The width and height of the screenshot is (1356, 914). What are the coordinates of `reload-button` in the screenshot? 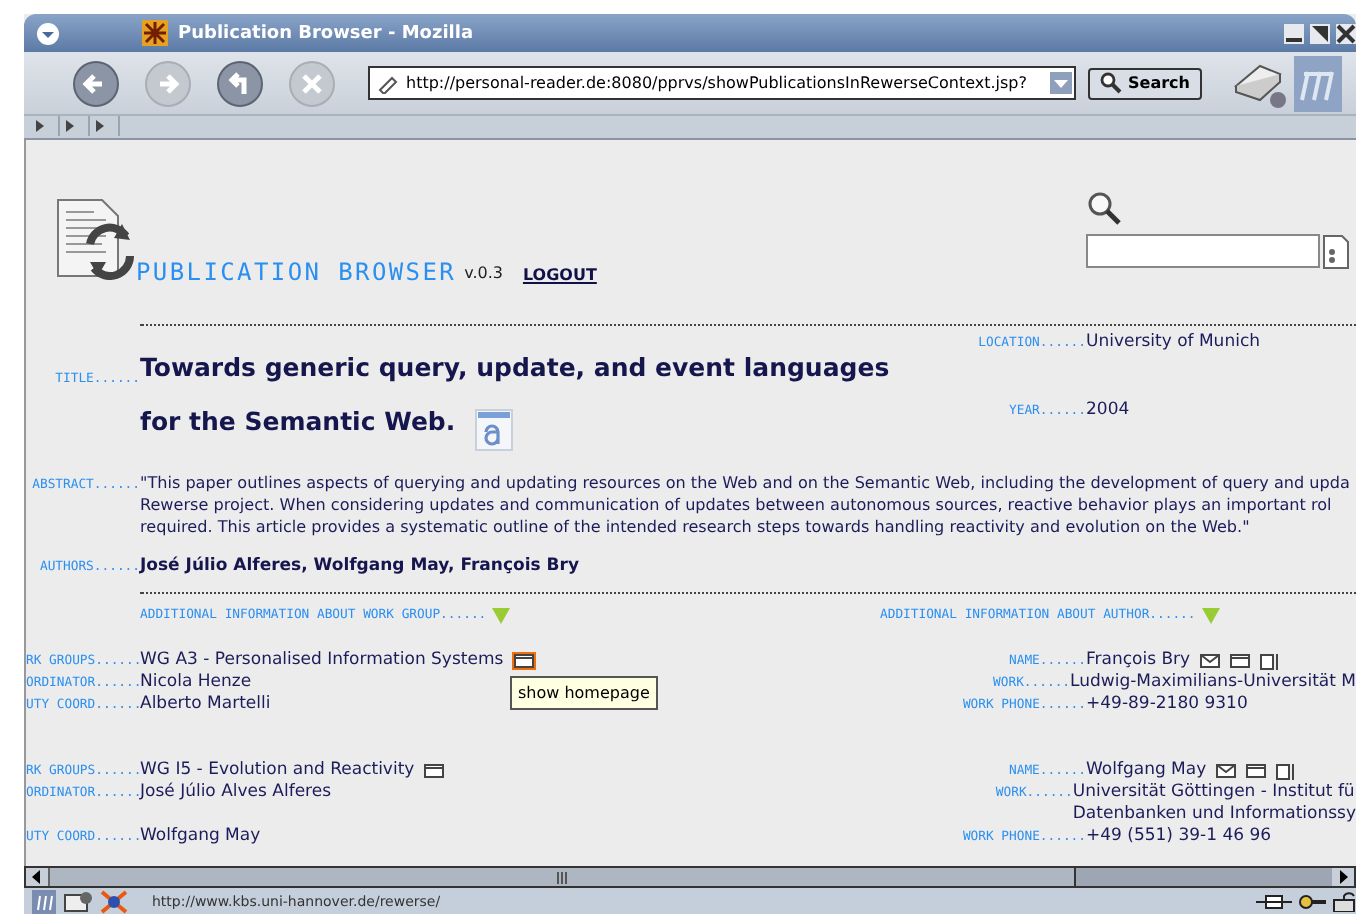 It's located at (240, 83).